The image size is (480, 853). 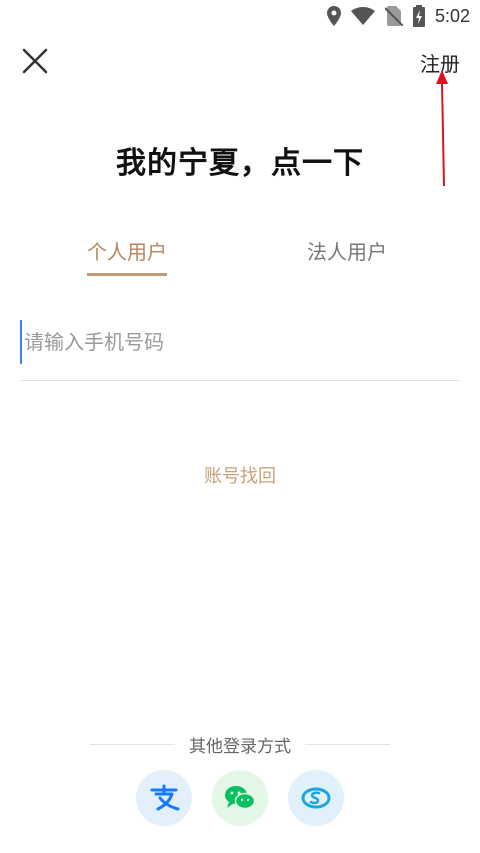 I want to click on account-recovery-link: 账号找回, so click(x=240, y=475).